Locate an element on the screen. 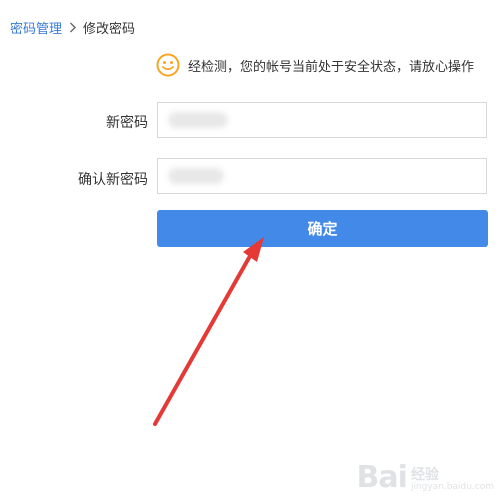 The width and height of the screenshot is (500, 497). breadcrumb: 密码管理 修改密码 is located at coordinates (72, 27).